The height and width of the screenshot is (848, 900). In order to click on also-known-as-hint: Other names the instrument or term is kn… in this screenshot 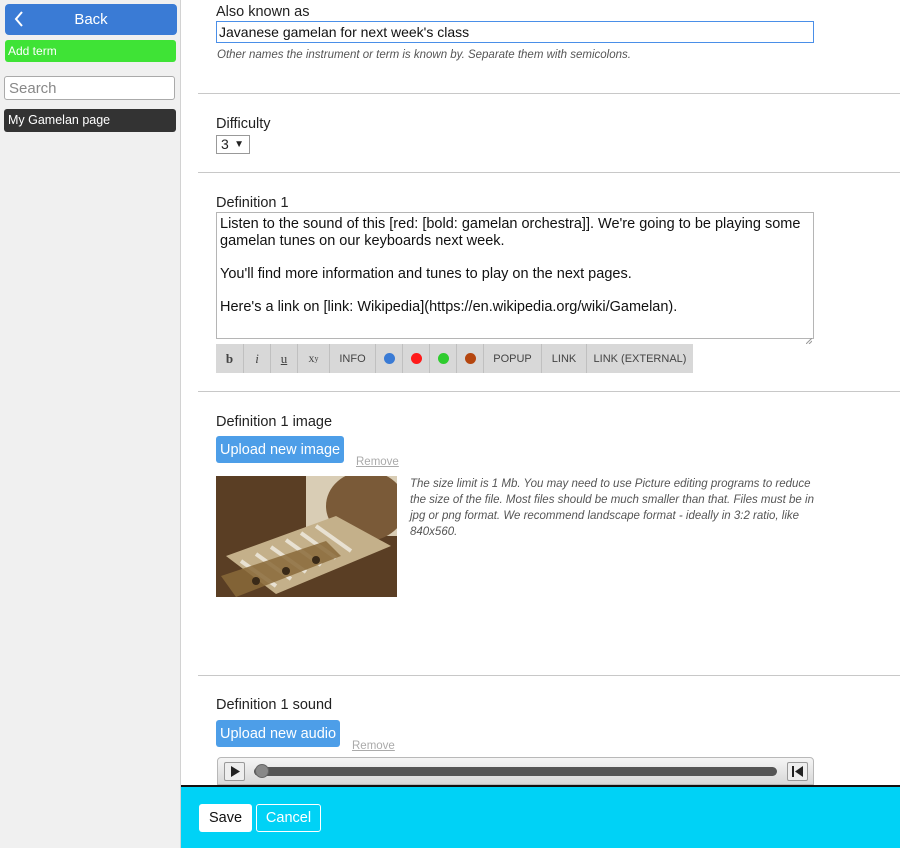, I will do `click(424, 55)`.